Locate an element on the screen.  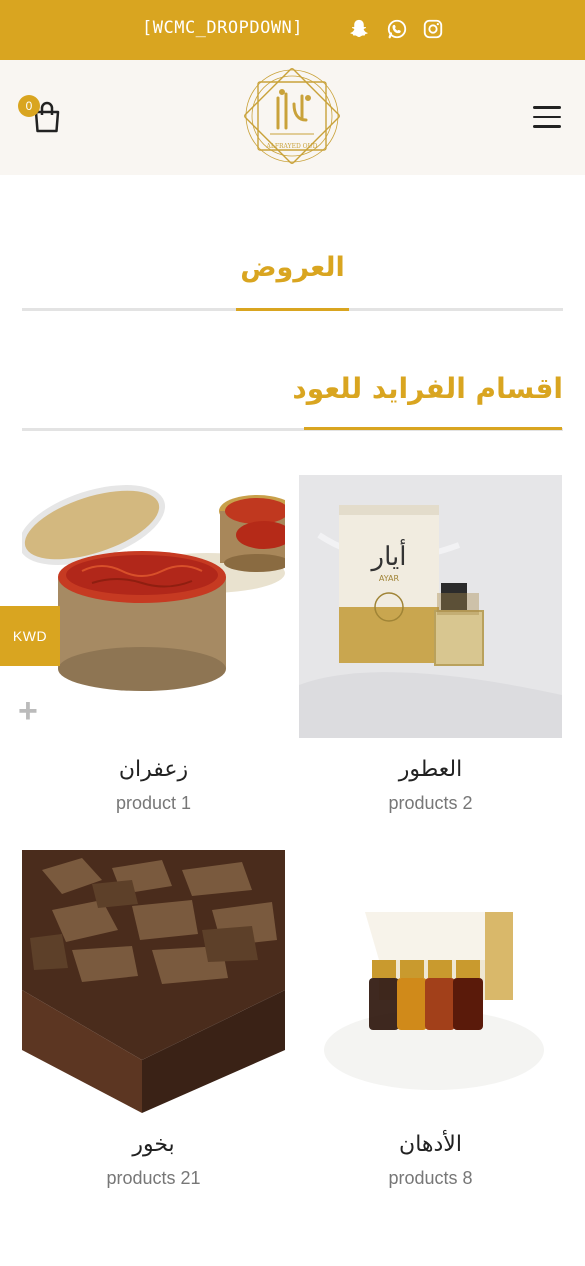
alfrayed-oud-logo: ALFRAYED OUD is located at coordinates (292, 117).